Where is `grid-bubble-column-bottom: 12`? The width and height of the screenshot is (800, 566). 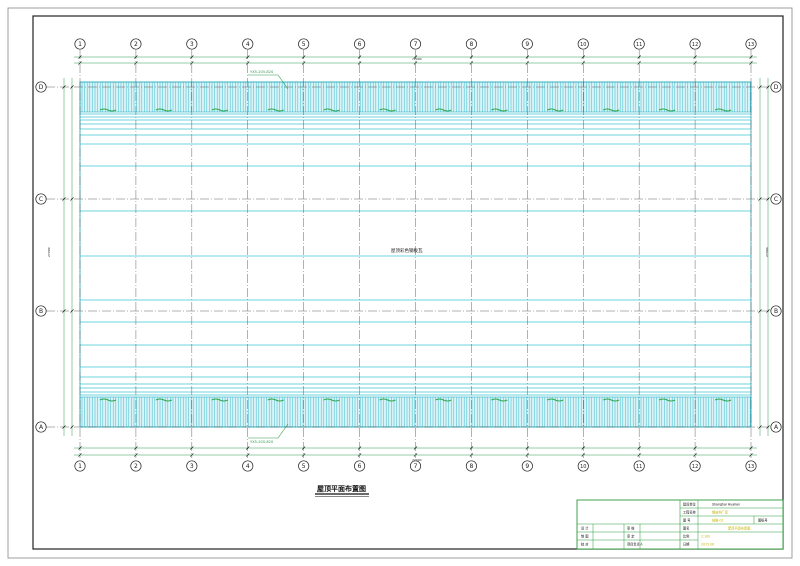 grid-bubble-column-bottom: 12 is located at coordinates (695, 466).